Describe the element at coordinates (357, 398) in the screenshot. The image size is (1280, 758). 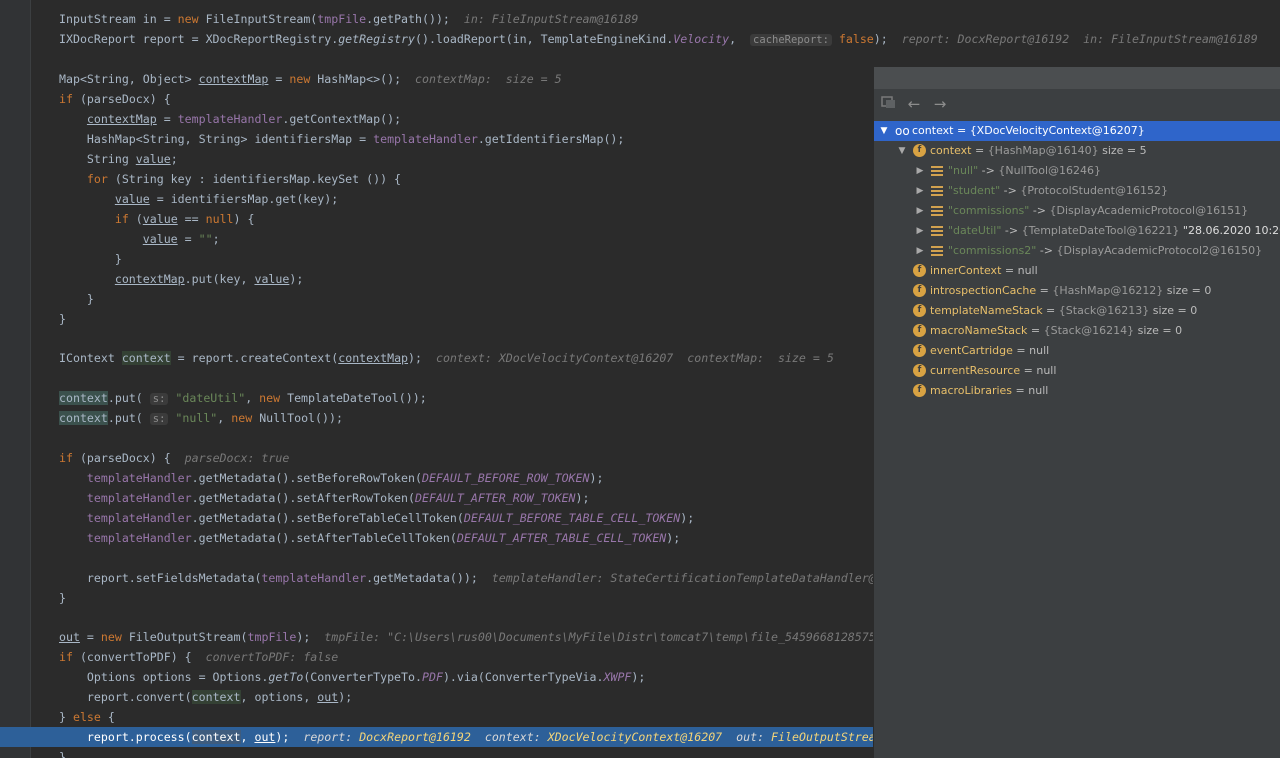
I see `code-token: TemplateDateTool());` at that location.